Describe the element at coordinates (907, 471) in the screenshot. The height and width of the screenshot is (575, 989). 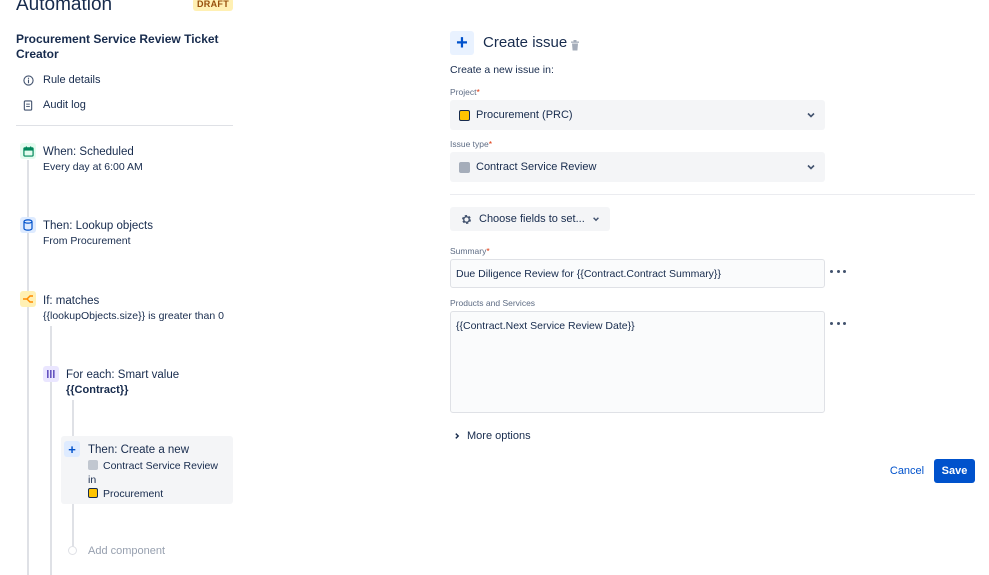
I see `cancel-button: Cancel` at that location.